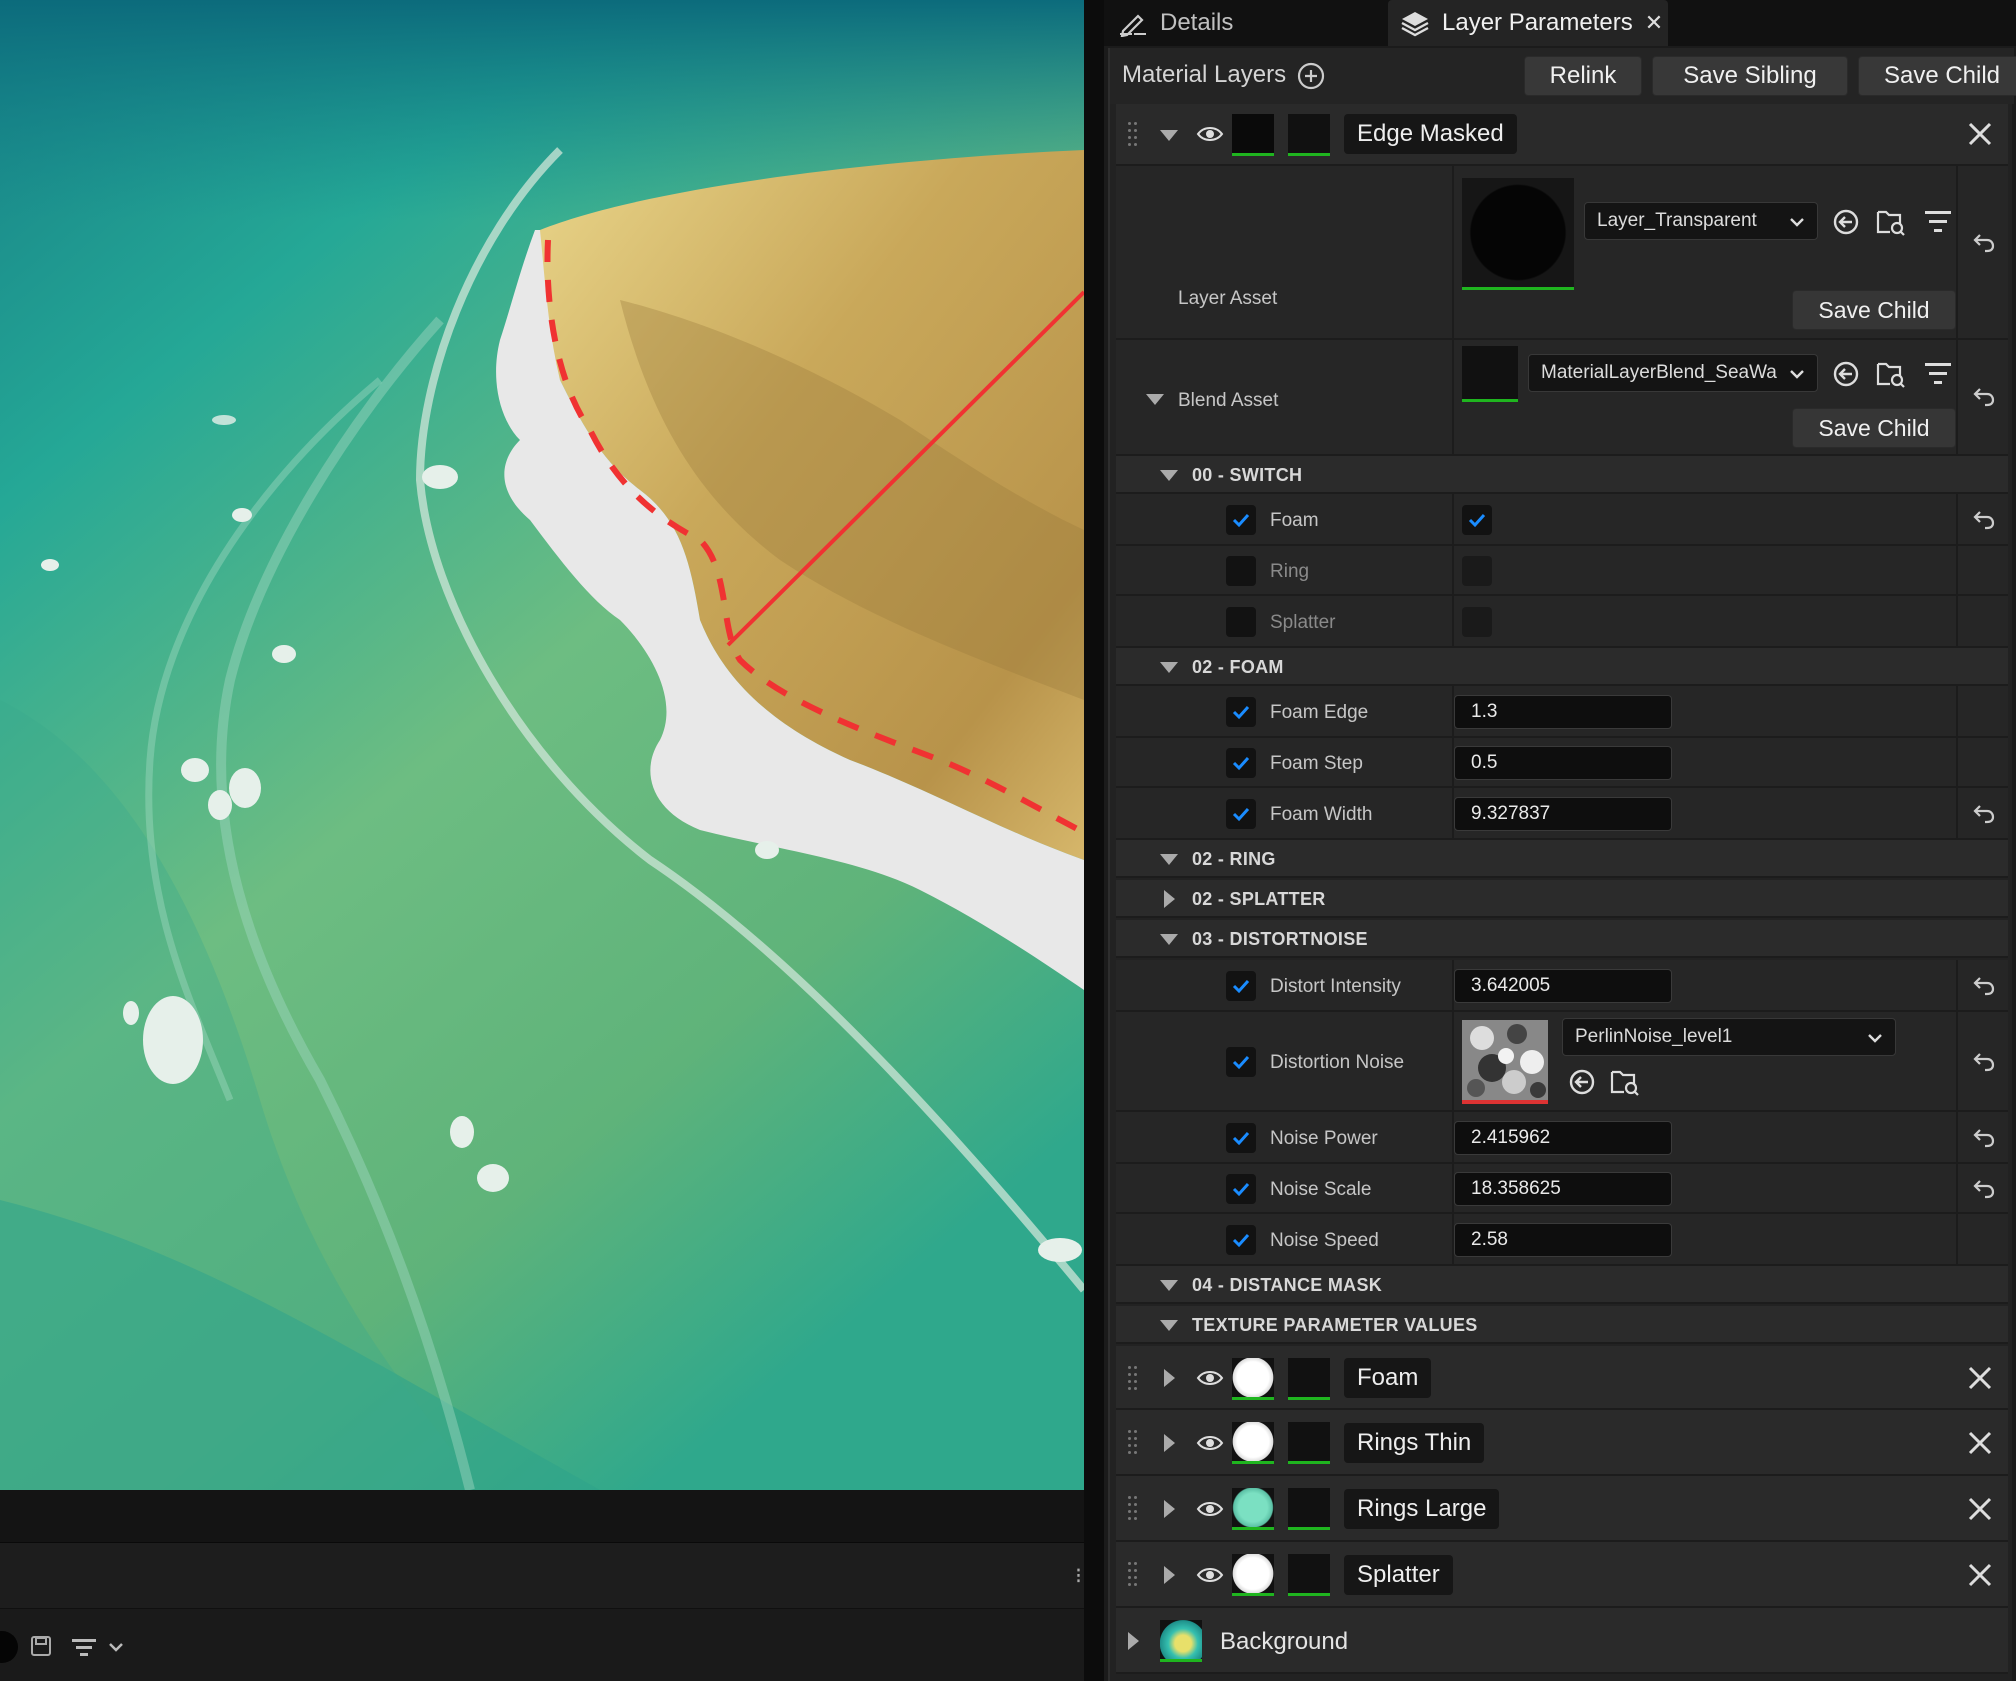 The image size is (2016, 1681). Describe the element at coordinates (1078, 1576) in the screenshot. I see `splitter-grip-icon: ⁝` at that location.